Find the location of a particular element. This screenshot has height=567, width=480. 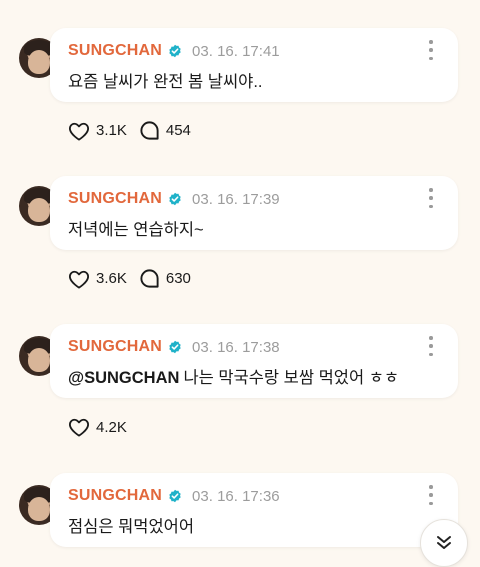

like-button: 4.2K is located at coordinates (97, 427).